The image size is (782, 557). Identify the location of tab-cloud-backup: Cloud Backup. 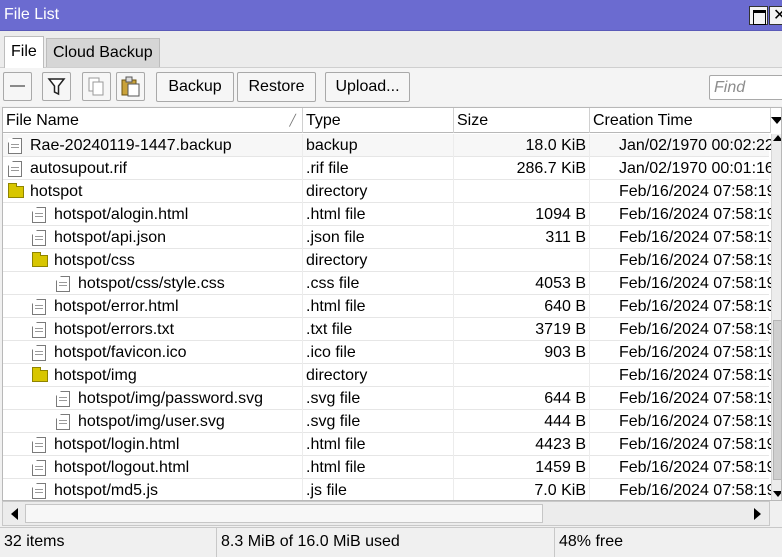
(103, 52).